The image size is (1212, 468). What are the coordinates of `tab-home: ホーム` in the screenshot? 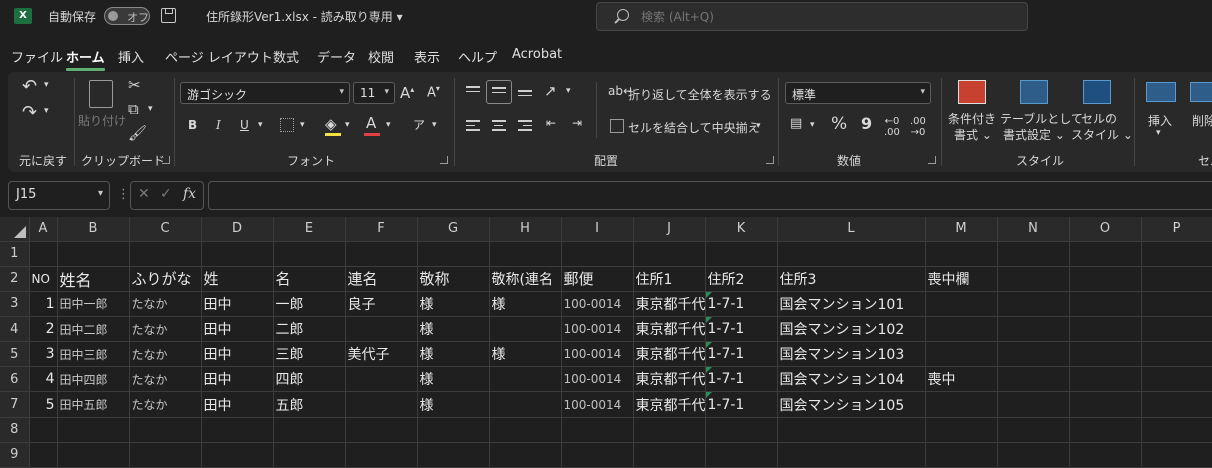 It's located at (85, 59).